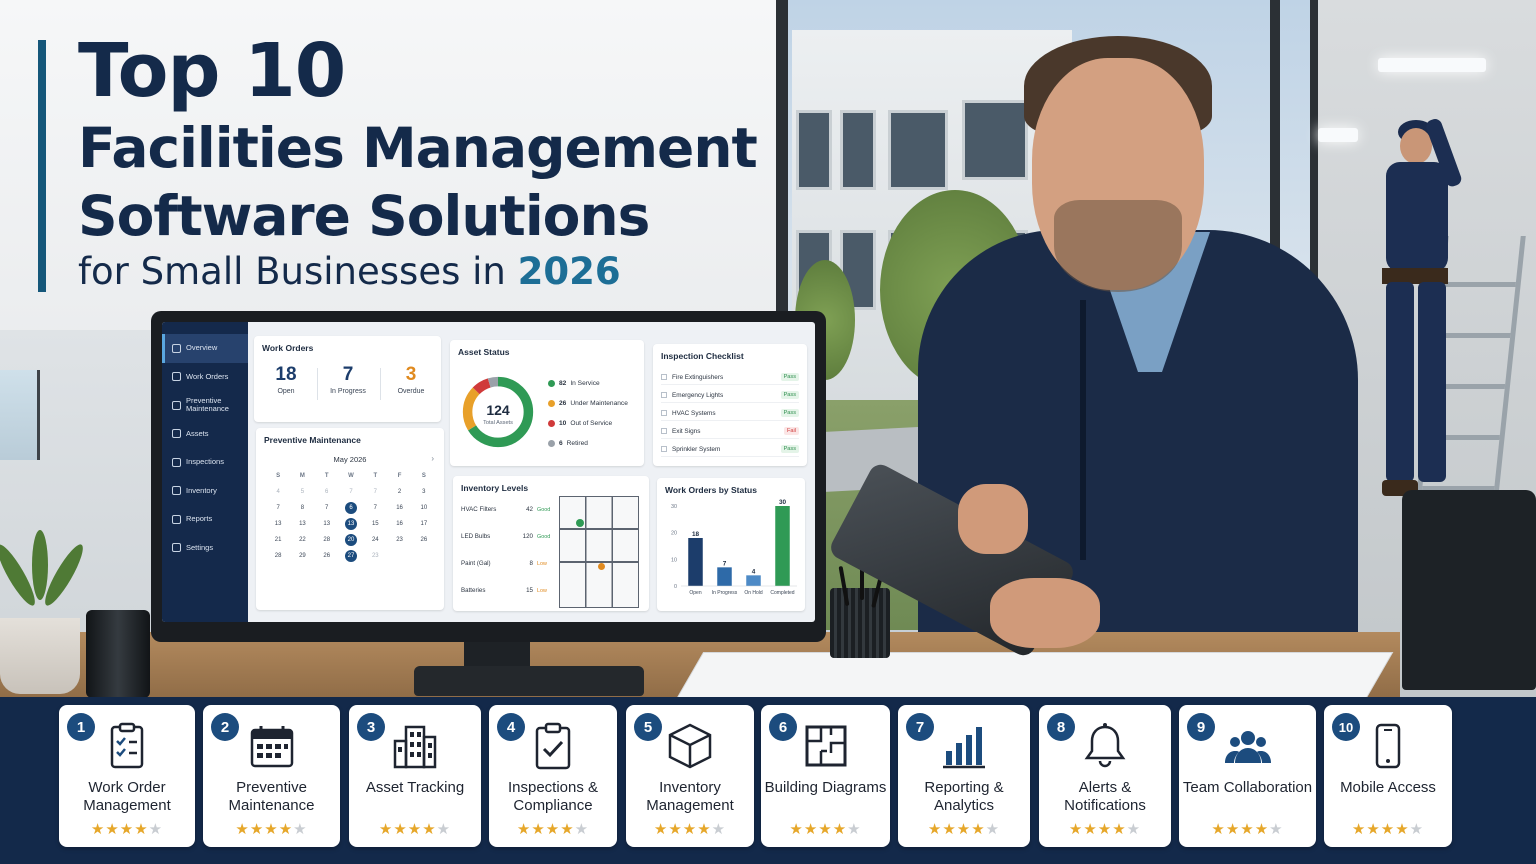 This screenshot has width=1536, height=864. I want to click on feature-card: 8 Alerts & Notifications ★★★★★, so click(1105, 776).